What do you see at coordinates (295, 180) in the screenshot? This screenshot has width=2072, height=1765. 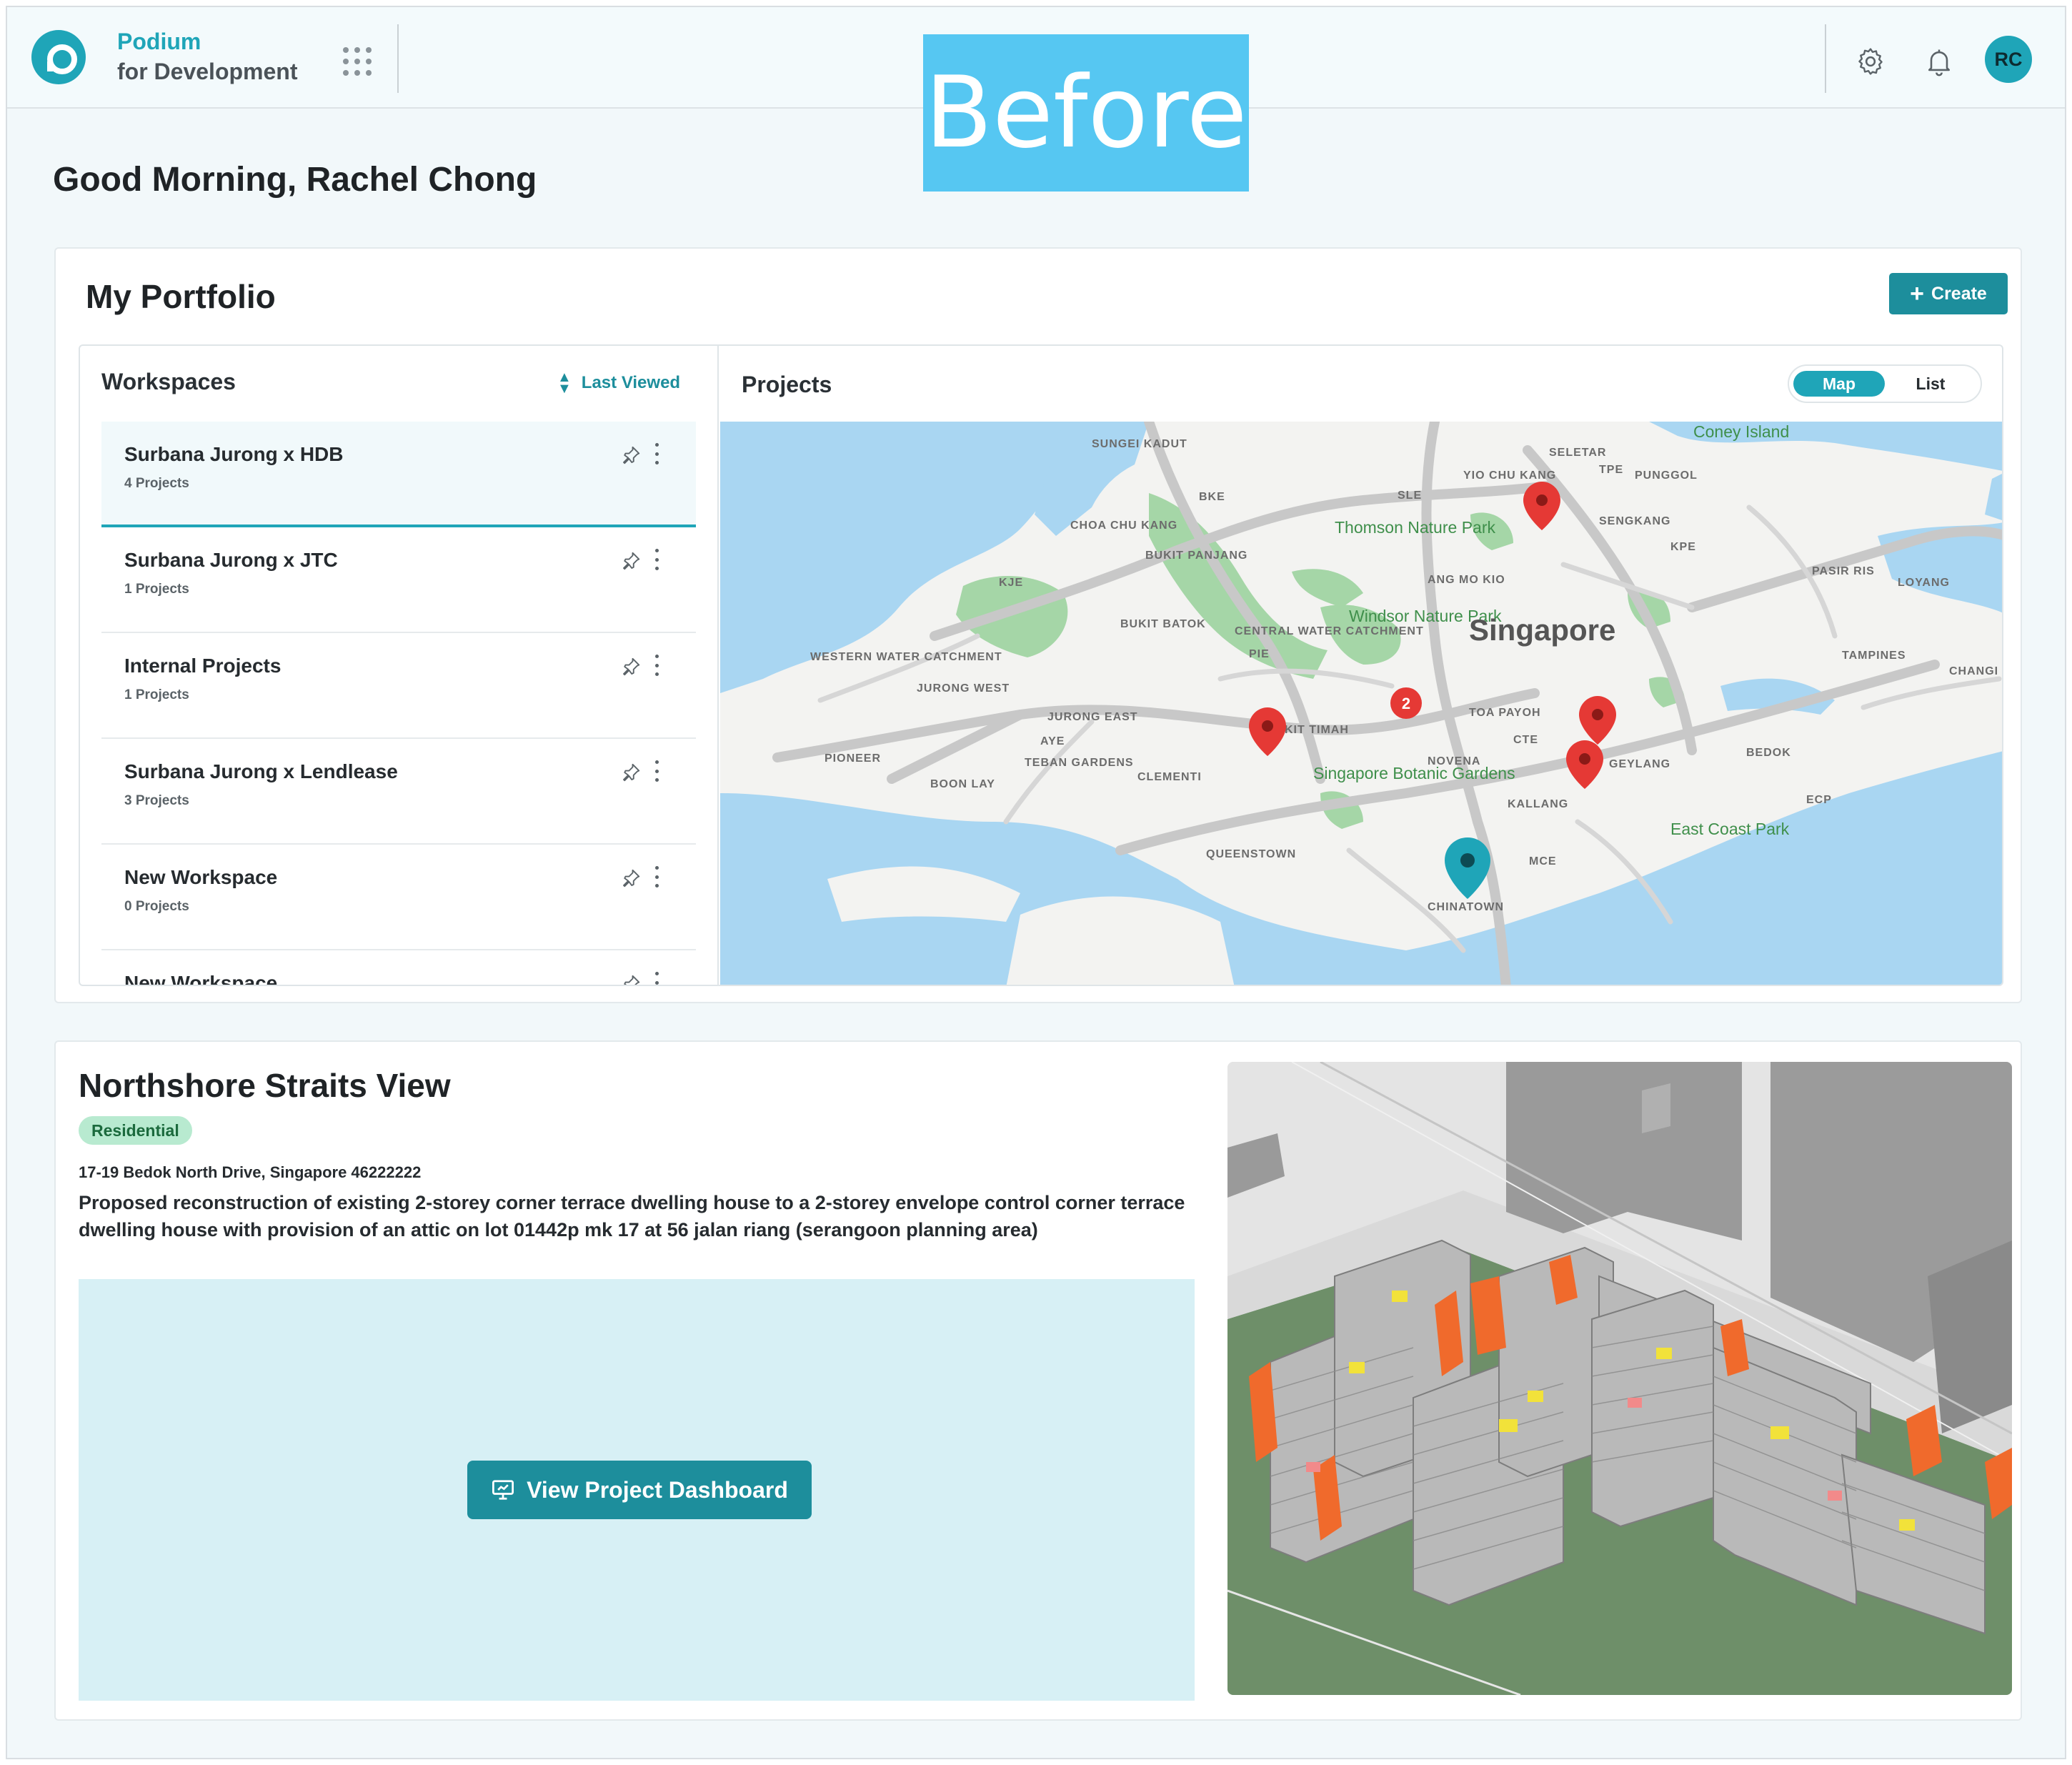 I see `greeting-heading: Good Morning, Rachel Chong` at bounding box center [295, 180].